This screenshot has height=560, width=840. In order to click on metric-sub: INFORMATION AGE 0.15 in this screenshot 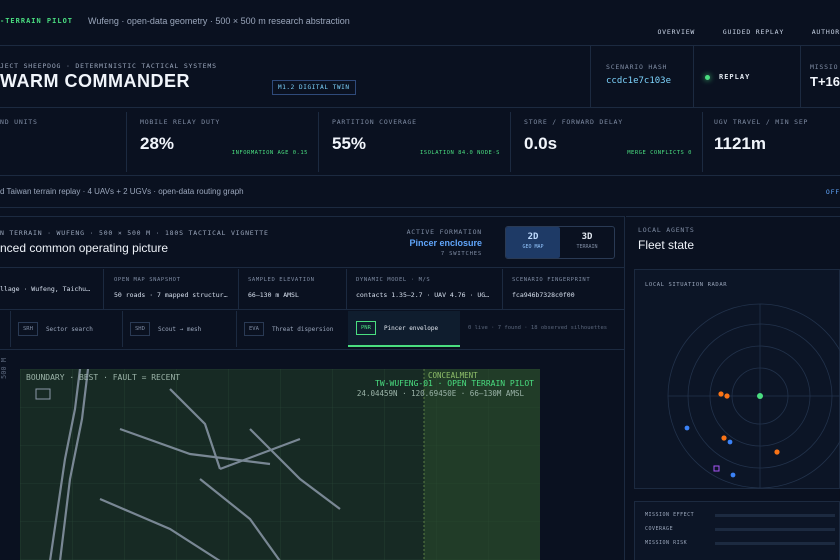, I will do `click(269, 153)`.